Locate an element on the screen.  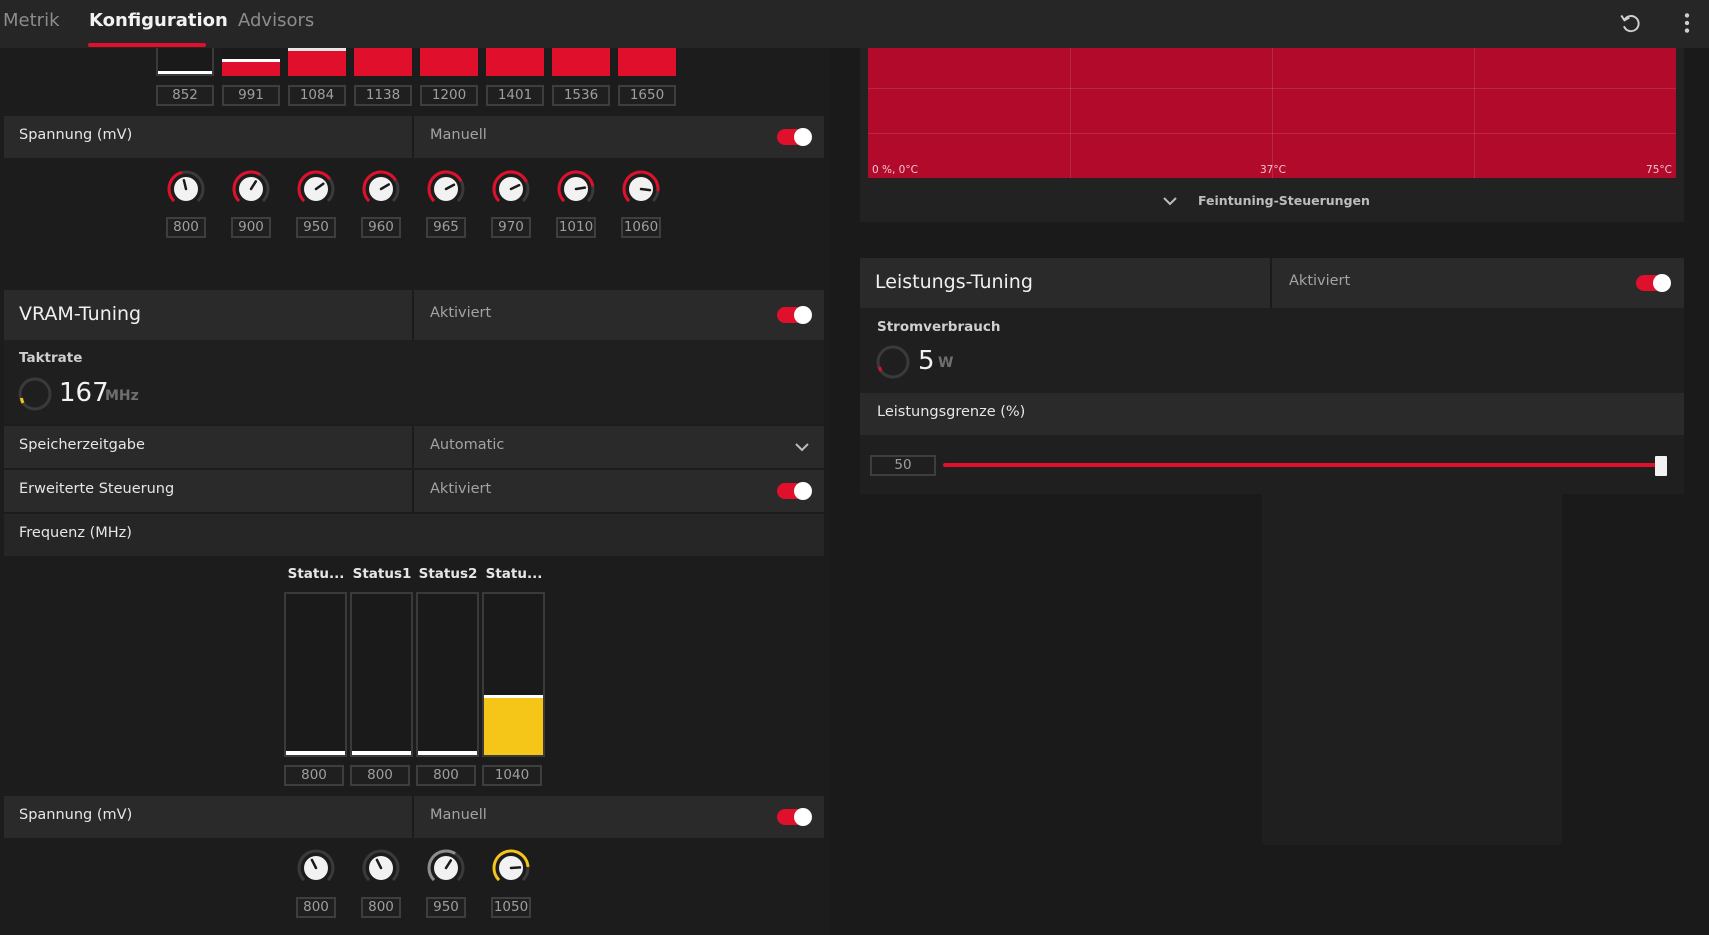
reset-icon is located at coordinates (1631, 23).